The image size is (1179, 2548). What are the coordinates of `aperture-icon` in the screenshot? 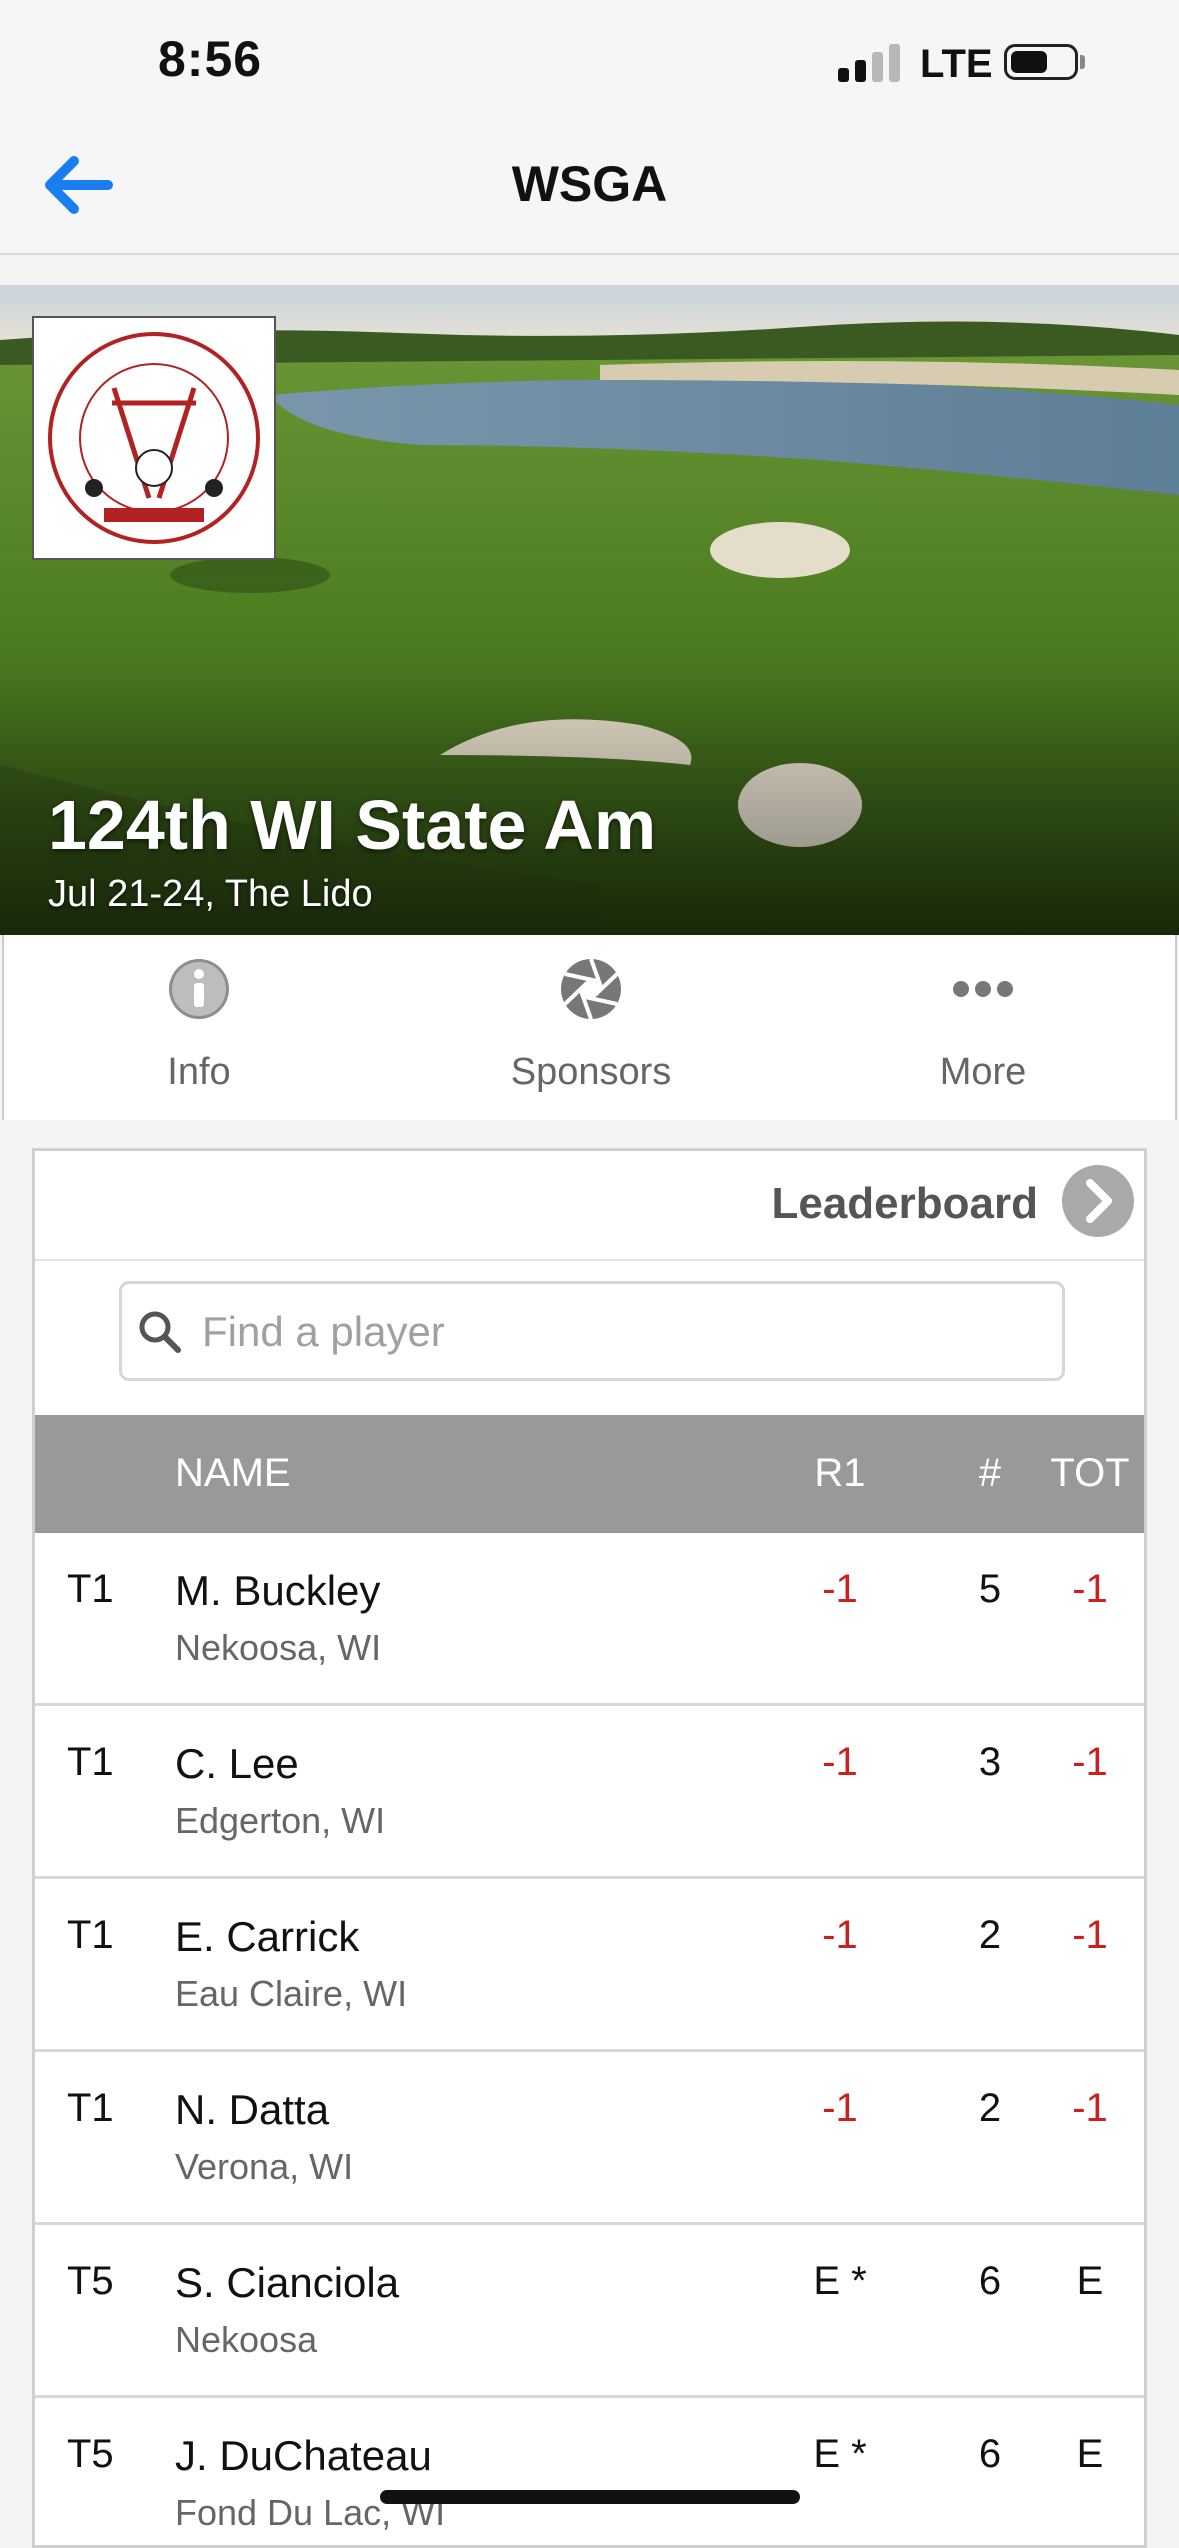 It's located at (591, 989).